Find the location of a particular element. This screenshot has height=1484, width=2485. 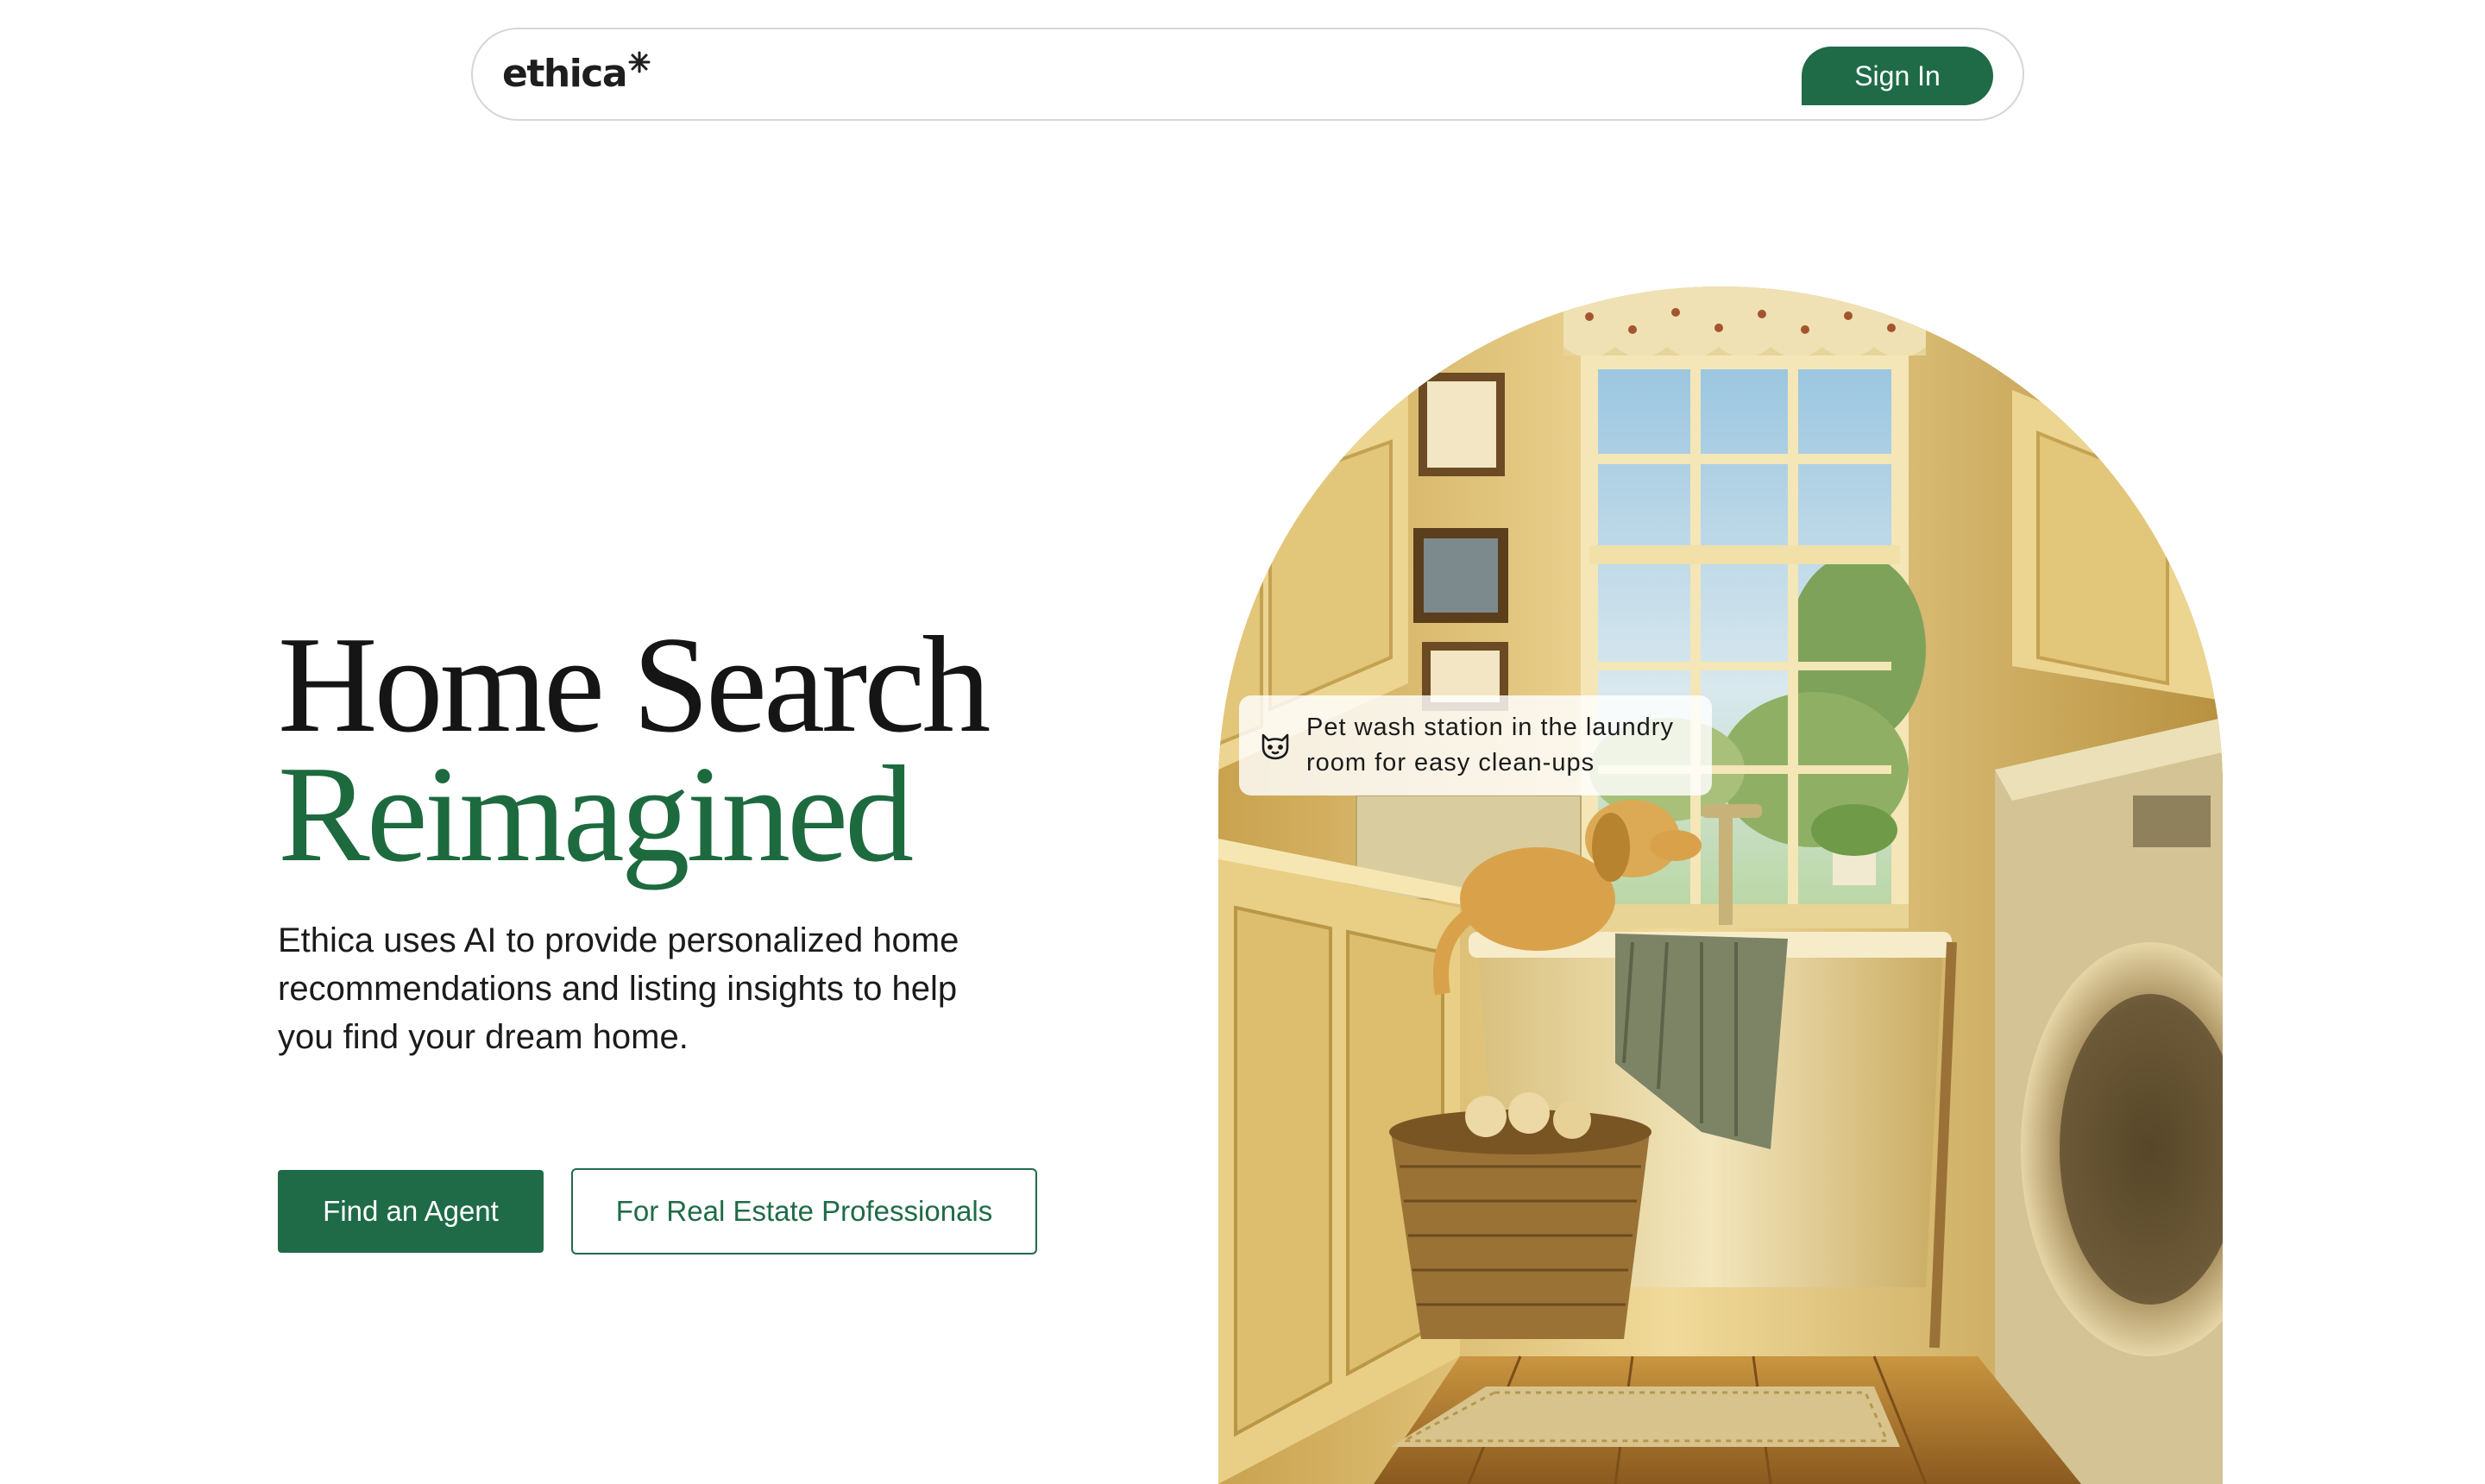

hero-title-accent: Reimagined is located at coordinates (596, 813).